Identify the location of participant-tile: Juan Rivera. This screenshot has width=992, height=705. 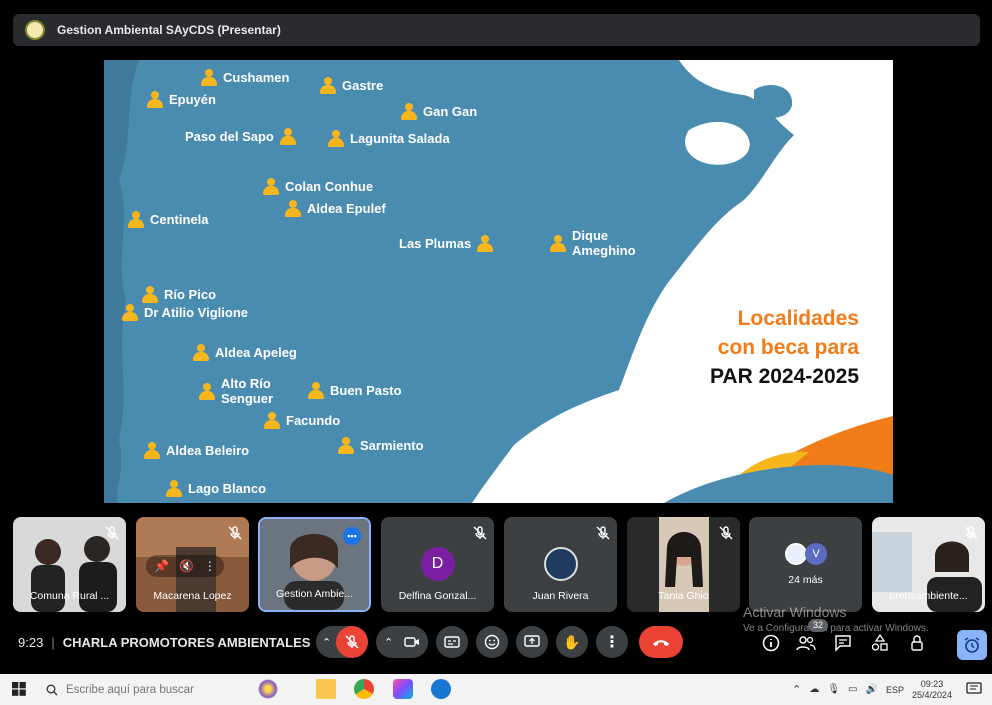
(560, 564).